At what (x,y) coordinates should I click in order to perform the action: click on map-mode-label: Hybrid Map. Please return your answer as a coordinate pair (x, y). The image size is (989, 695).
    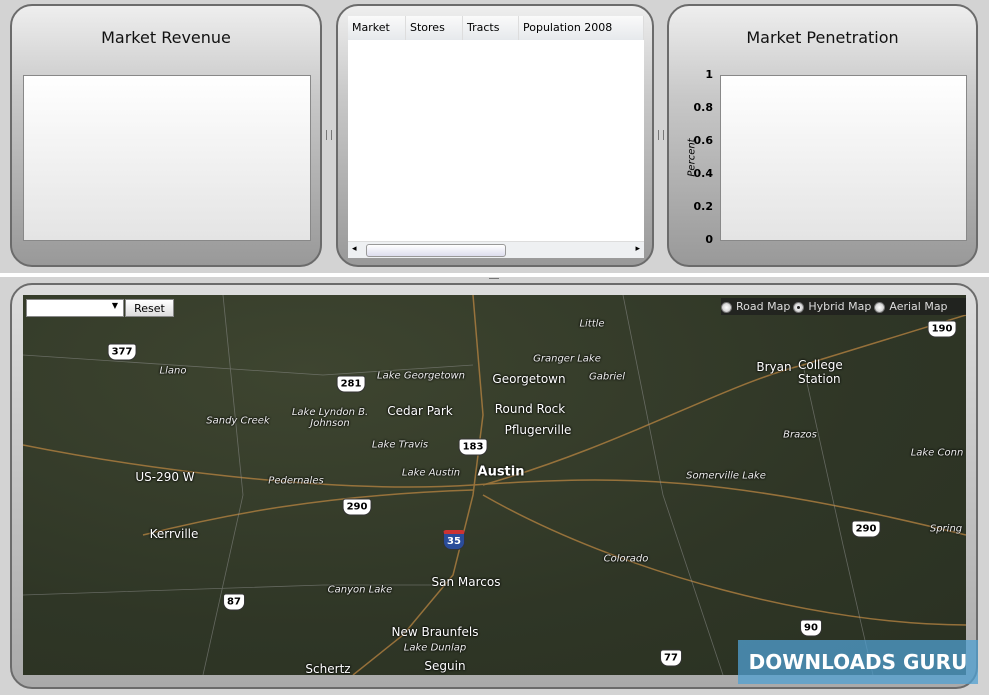
    Looking at the image, I should click on (840, 306).